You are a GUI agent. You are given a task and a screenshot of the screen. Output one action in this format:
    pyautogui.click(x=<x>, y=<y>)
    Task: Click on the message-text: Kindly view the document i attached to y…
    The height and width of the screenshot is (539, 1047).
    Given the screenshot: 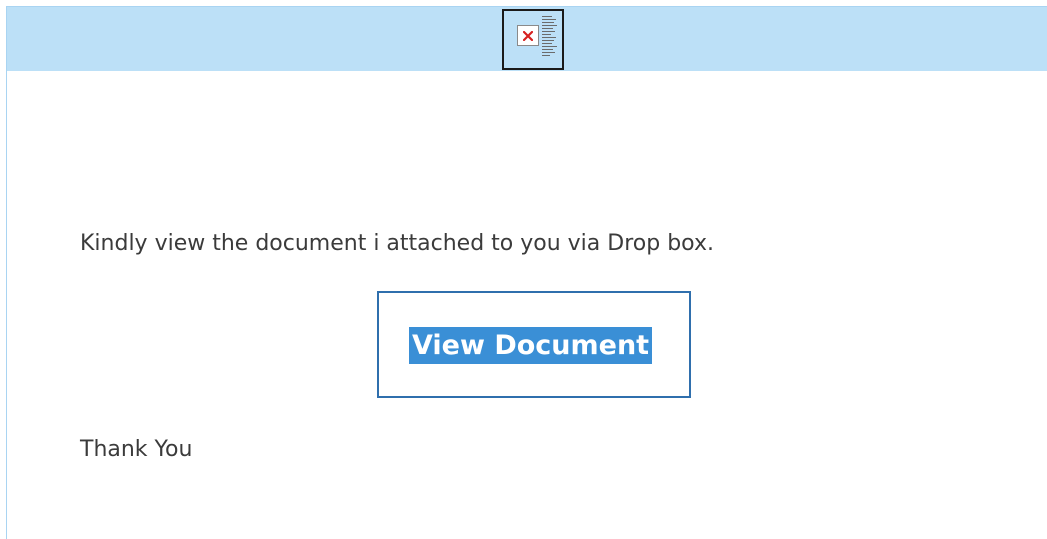 What is the action you would take?
    pyautogui.click(x=397, y=243)
    